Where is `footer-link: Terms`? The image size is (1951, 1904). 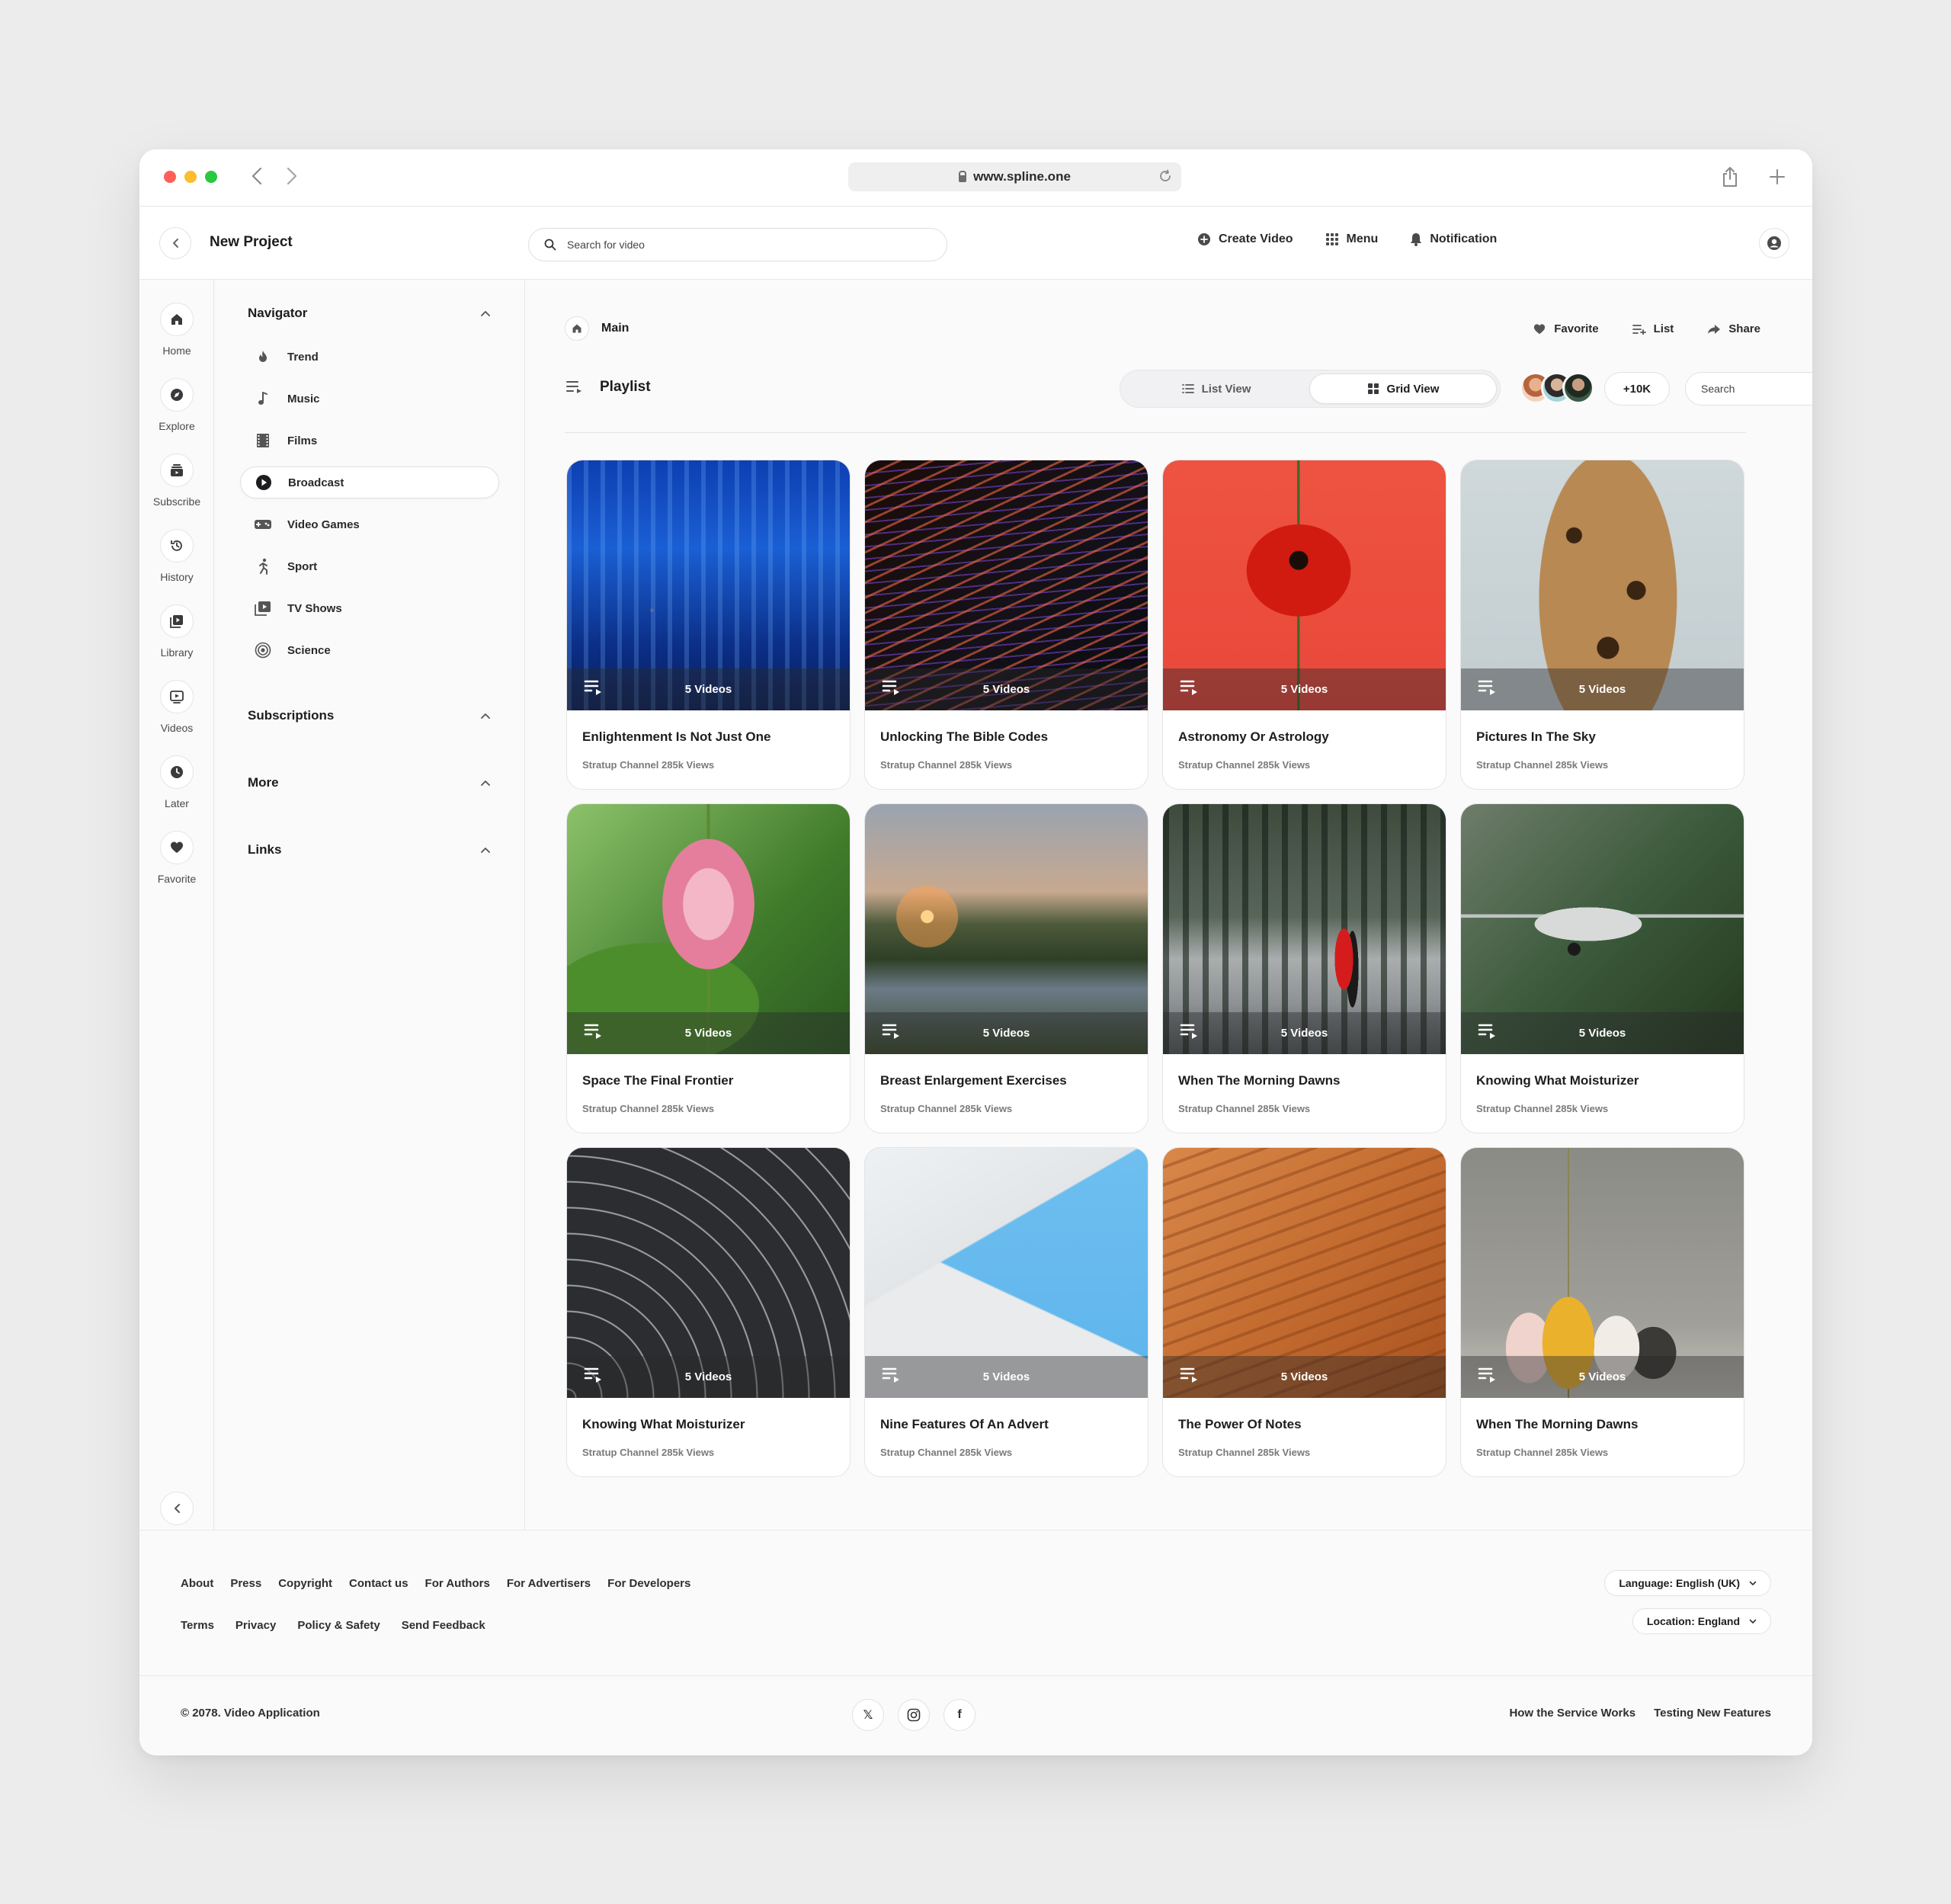
footer-link: Terms is located at coordinates (197, 1625).